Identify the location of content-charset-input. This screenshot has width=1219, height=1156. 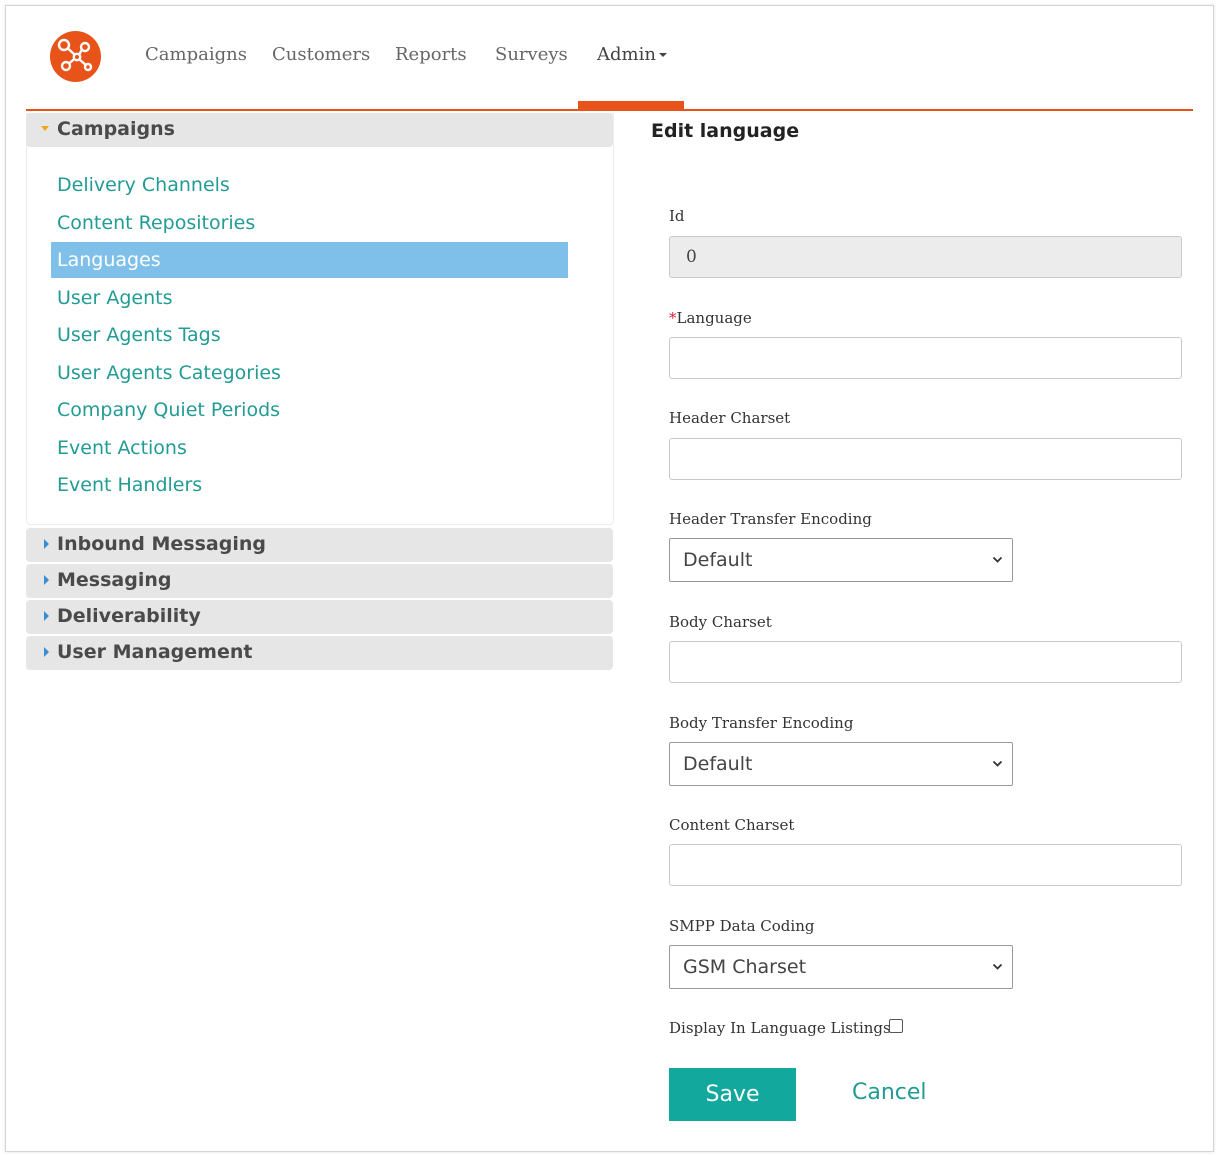
(925, 865).